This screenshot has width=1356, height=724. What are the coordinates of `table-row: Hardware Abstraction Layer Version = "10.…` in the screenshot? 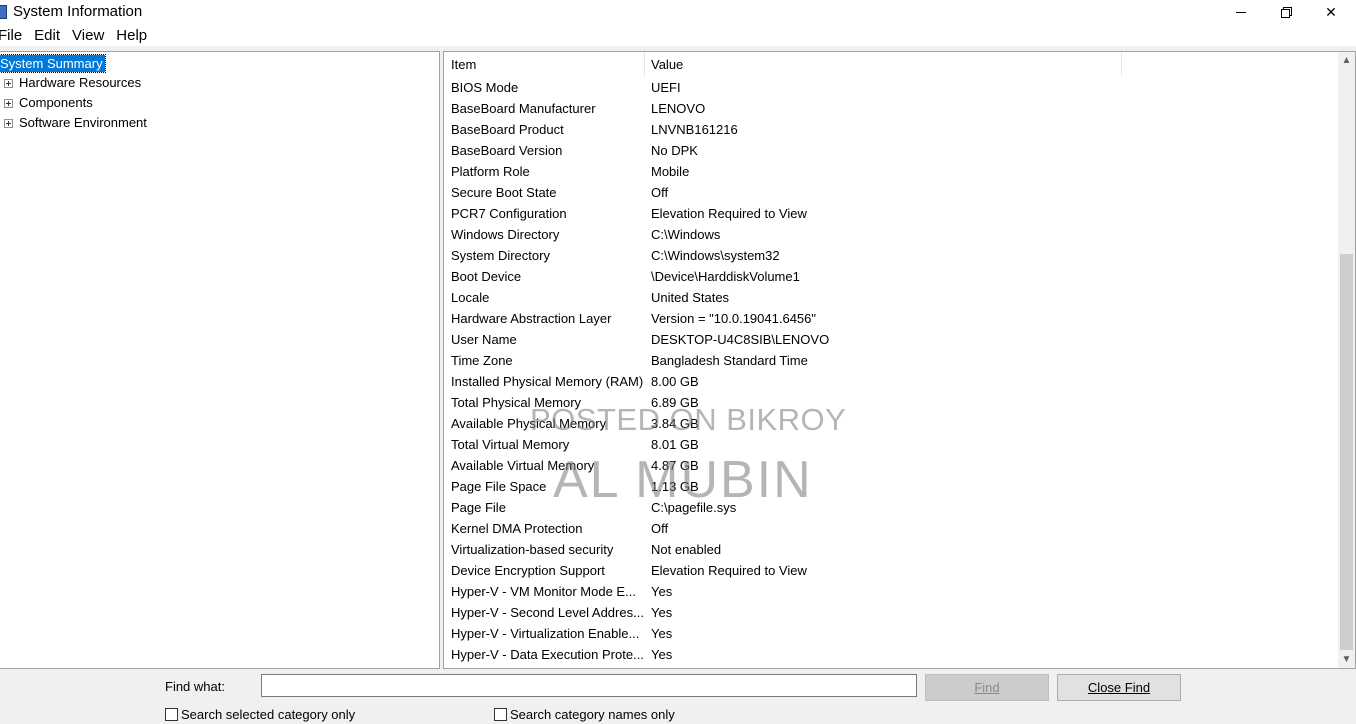 It's located at (890, 318).